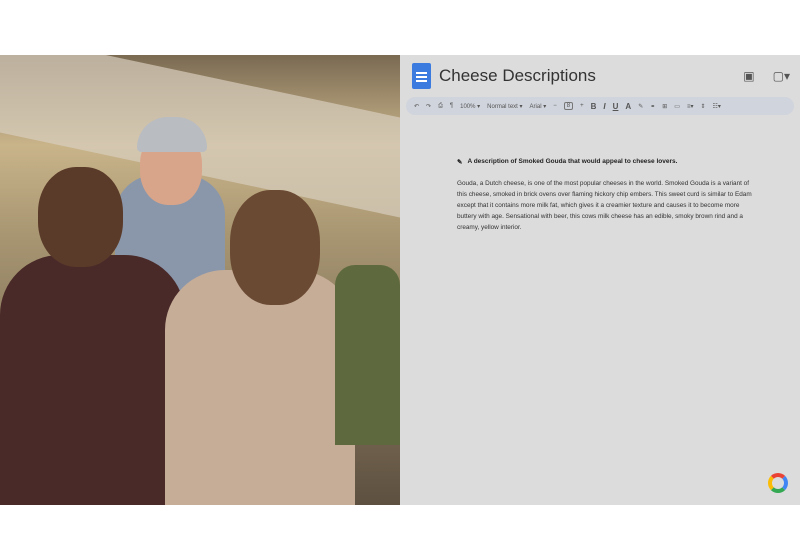 This screenshot has height=560, width=800. What do you see at coordinates (778, 483) in the screenshot?
I see `google-logo` at bounding box center [778, 483].